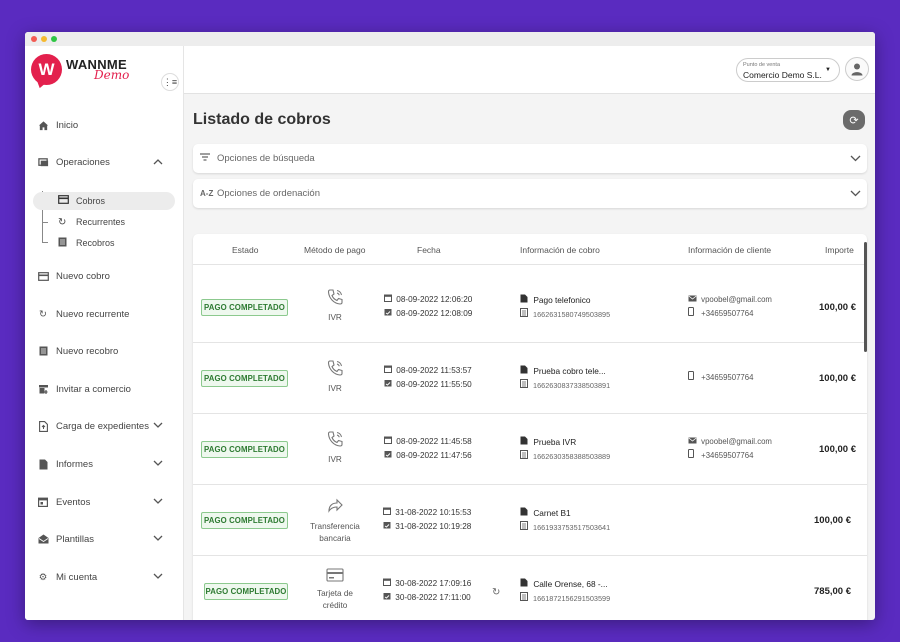 The height and width of the screenshot is (642, 900). What do you see at coordinates (63, 201) in the screenshot?
I see `card-icon` at bounding box center [63, 201].